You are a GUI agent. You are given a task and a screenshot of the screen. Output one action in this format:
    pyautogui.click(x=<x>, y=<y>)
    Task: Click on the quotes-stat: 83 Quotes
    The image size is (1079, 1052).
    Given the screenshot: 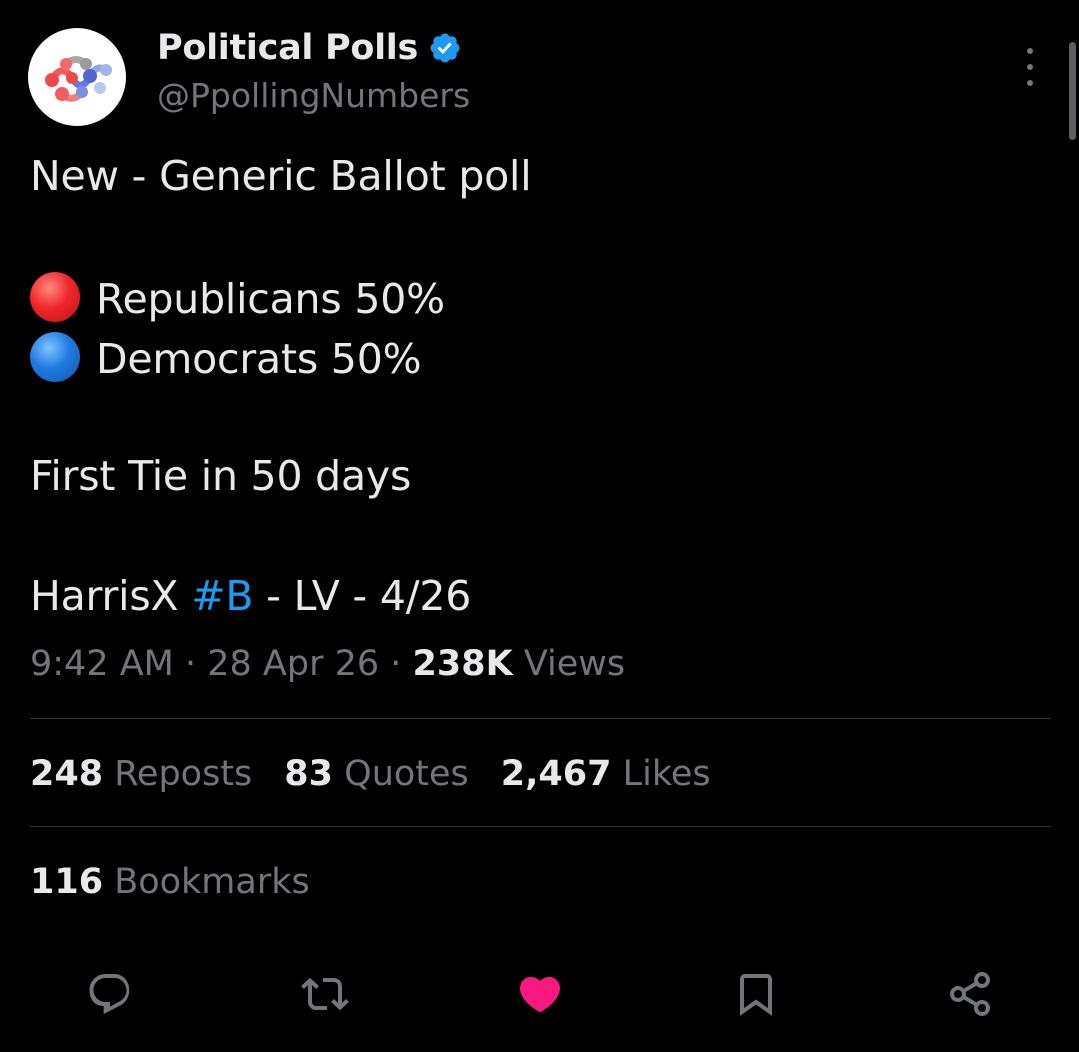 What is the action you would take?
    pyautogui.click(x=376, y=774)
    